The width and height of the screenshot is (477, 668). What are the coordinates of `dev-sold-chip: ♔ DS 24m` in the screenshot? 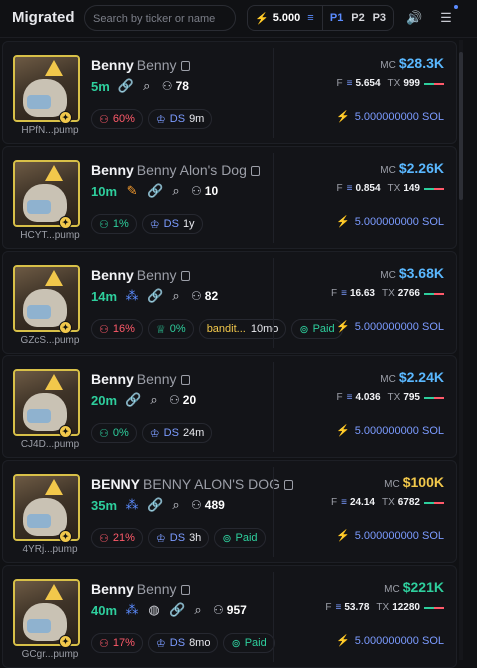 It's located at (177, 433).